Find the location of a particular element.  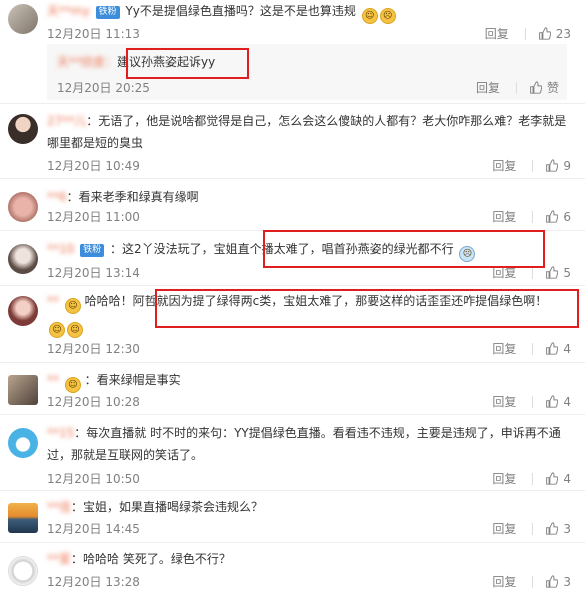

username: **10 is located at coordinates (60, 249).